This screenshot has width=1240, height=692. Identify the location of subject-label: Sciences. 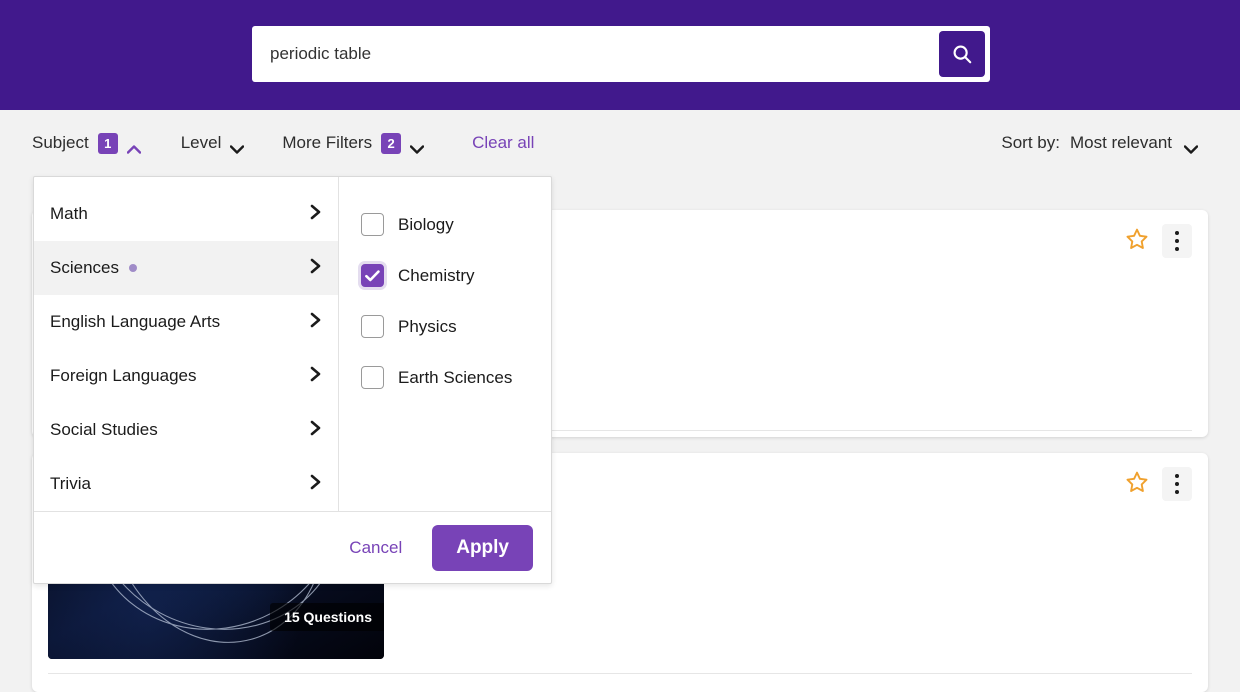
(84, 267).